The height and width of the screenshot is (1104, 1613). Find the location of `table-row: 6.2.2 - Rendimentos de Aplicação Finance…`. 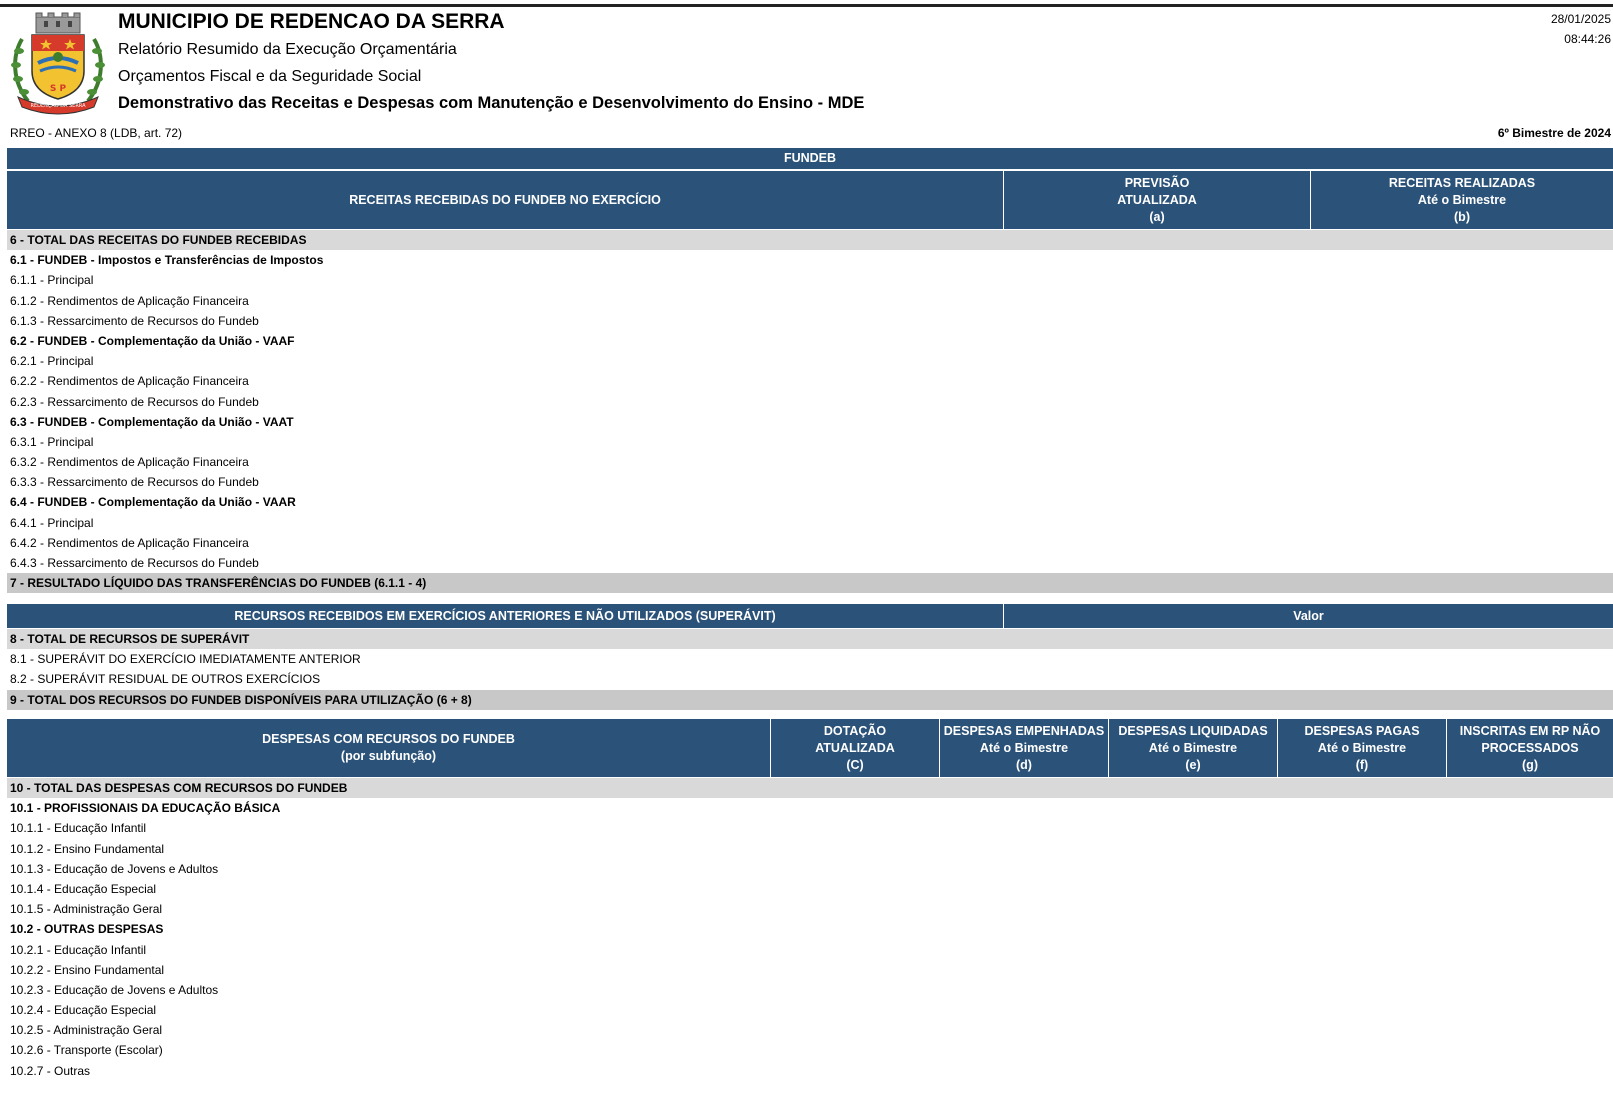

table-row: 6.2.2 - Rendimentos de Aplicação Finance… is located at coordinates (129, 381).